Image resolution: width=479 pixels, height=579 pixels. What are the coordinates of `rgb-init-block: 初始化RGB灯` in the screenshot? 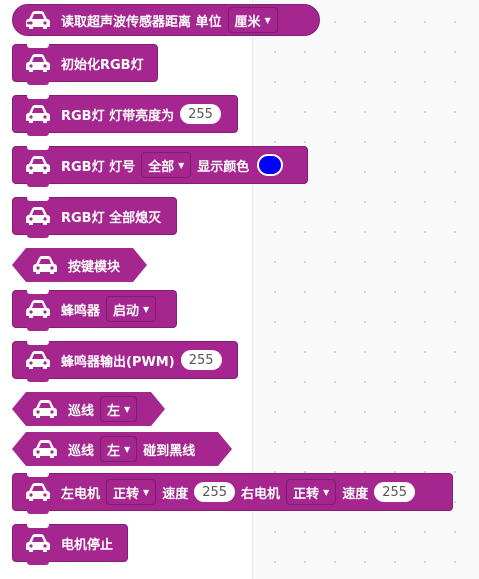 It's located at (85, 64).